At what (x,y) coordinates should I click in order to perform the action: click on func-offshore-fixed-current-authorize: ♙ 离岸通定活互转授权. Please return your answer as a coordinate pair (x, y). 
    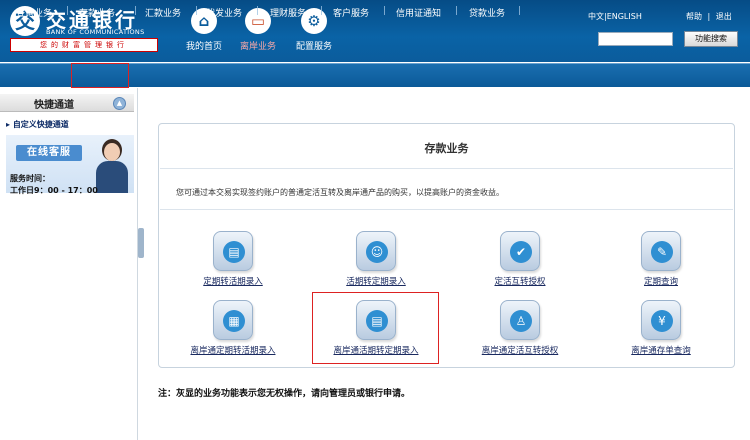
    Looking at the image, I should click on (520, 330).